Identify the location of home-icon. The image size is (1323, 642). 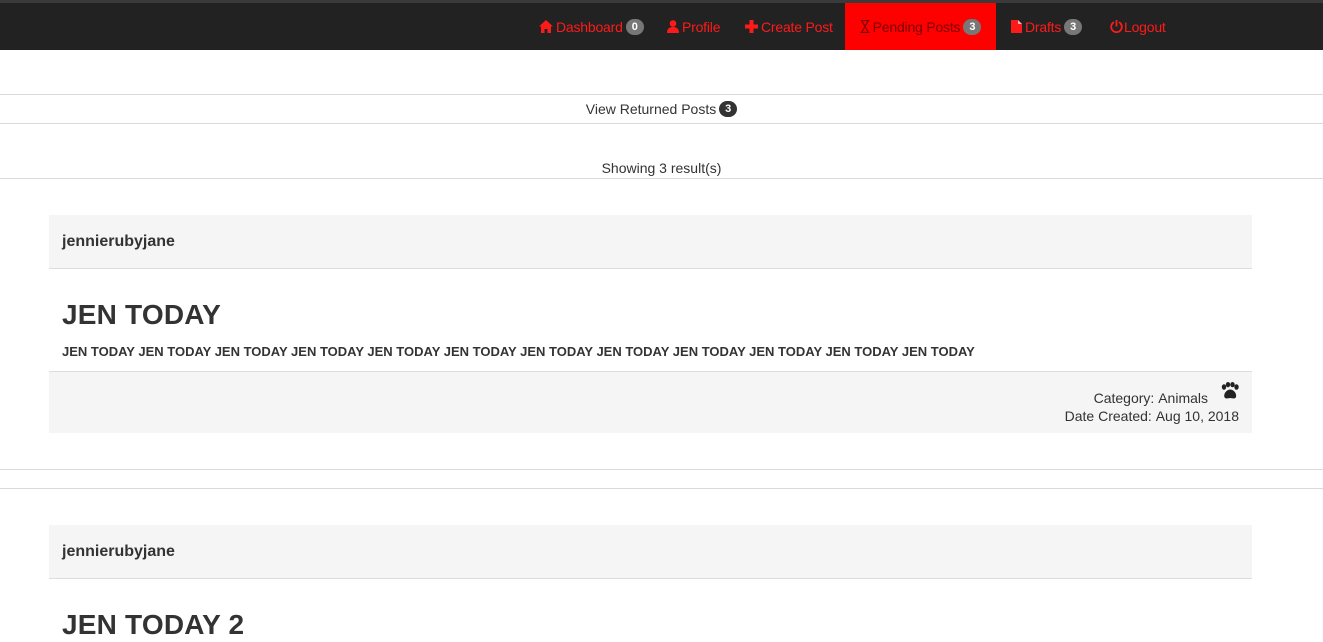
(546, 26).